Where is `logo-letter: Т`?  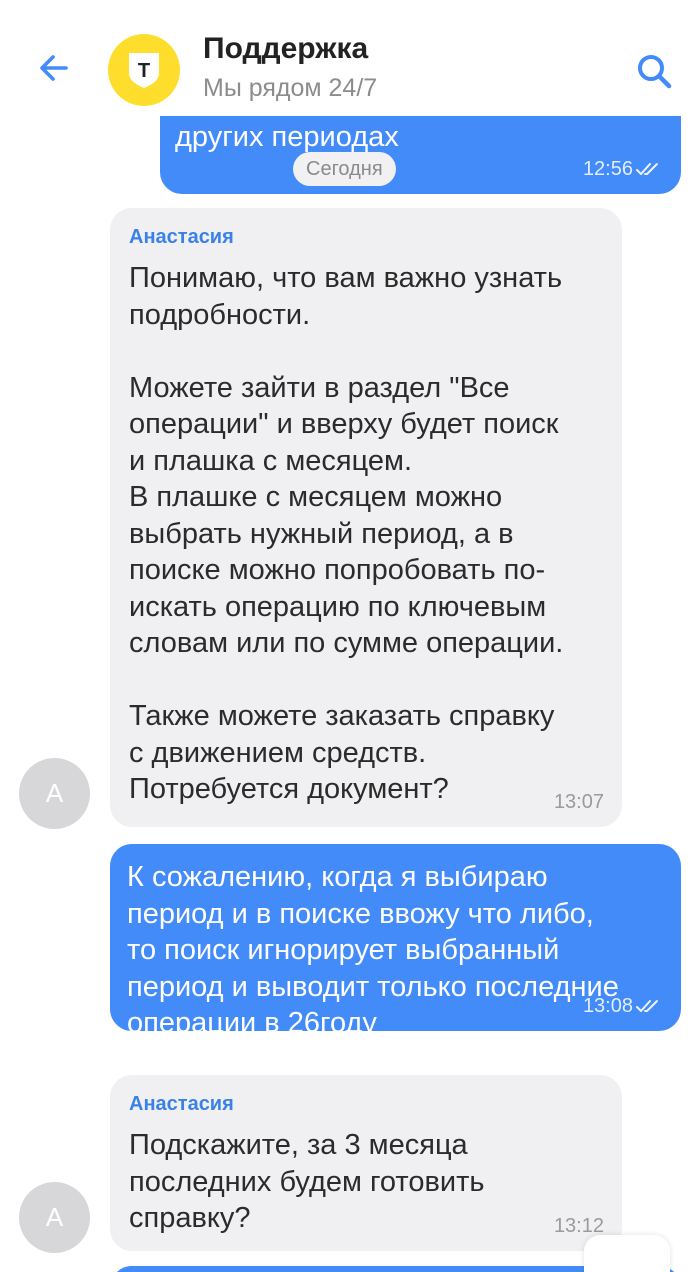 logo-letter: Т is located at coordinates (144, 71).